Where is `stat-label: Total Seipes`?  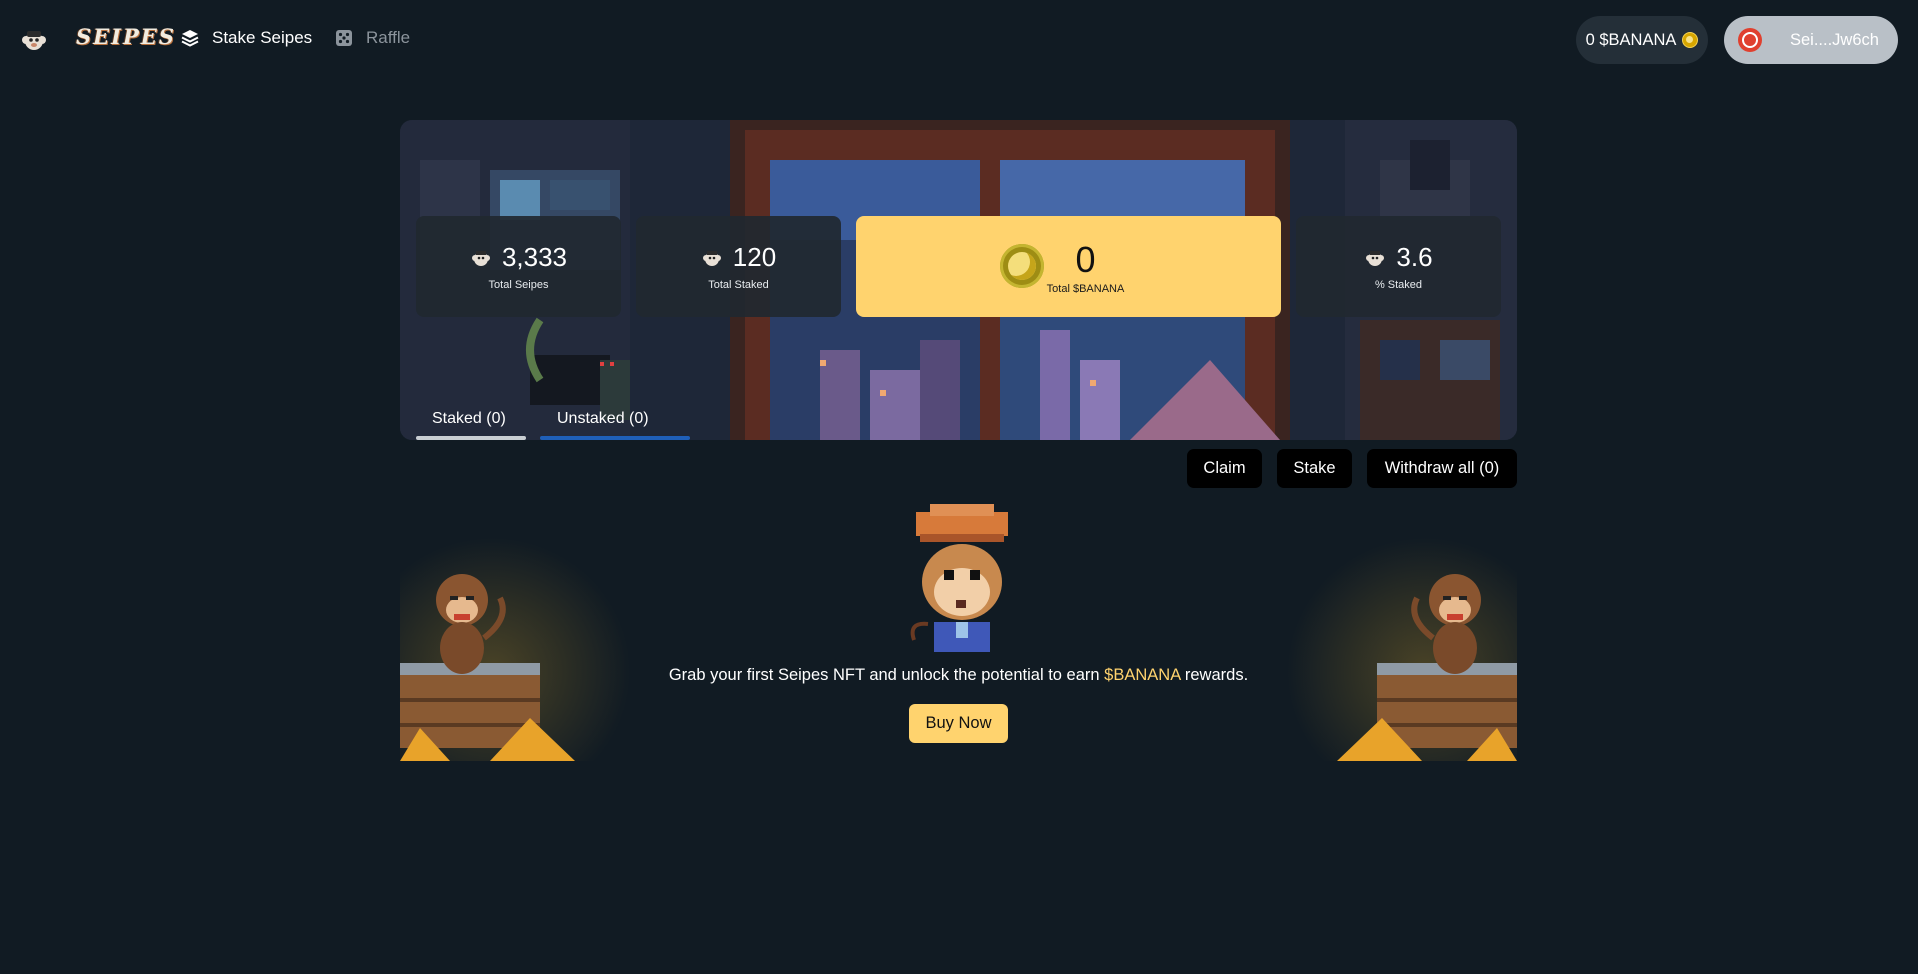 stat-label: Total Seipes is located at coordinates (518, 285).